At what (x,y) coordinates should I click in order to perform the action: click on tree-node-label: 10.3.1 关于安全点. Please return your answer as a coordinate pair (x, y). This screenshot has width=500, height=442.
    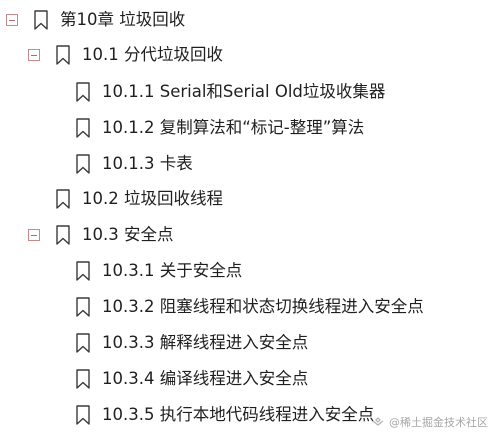
    Looking at the image, I should click on (172, 270).